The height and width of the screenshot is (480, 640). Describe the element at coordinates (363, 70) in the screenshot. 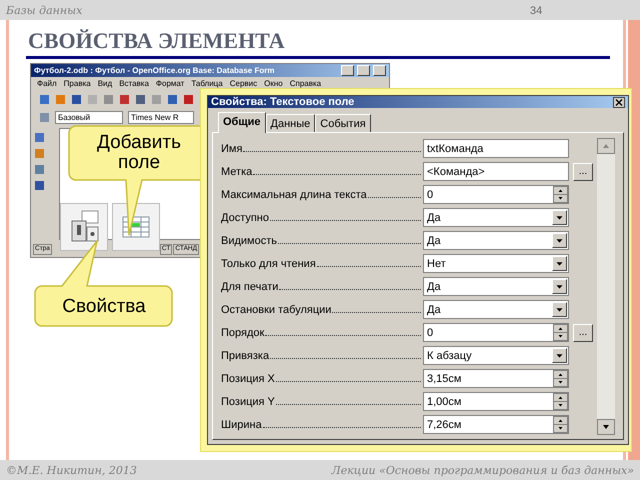

I see `maximize-button` at that location.